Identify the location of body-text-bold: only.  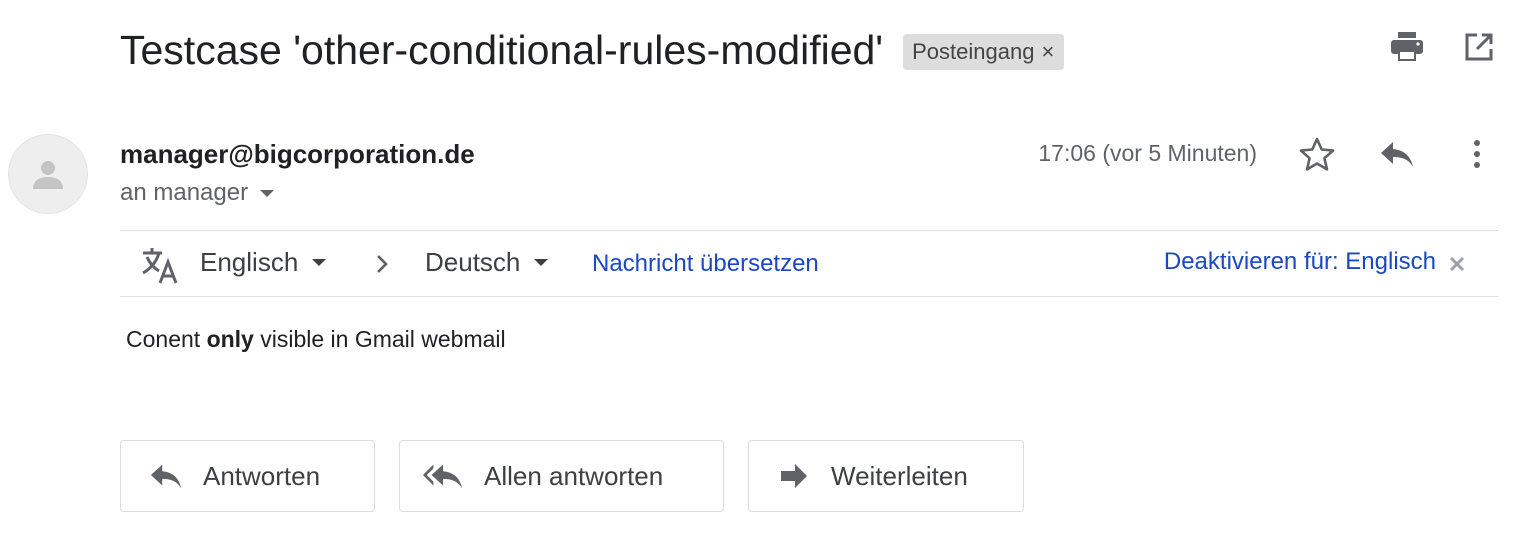
(230, 339).